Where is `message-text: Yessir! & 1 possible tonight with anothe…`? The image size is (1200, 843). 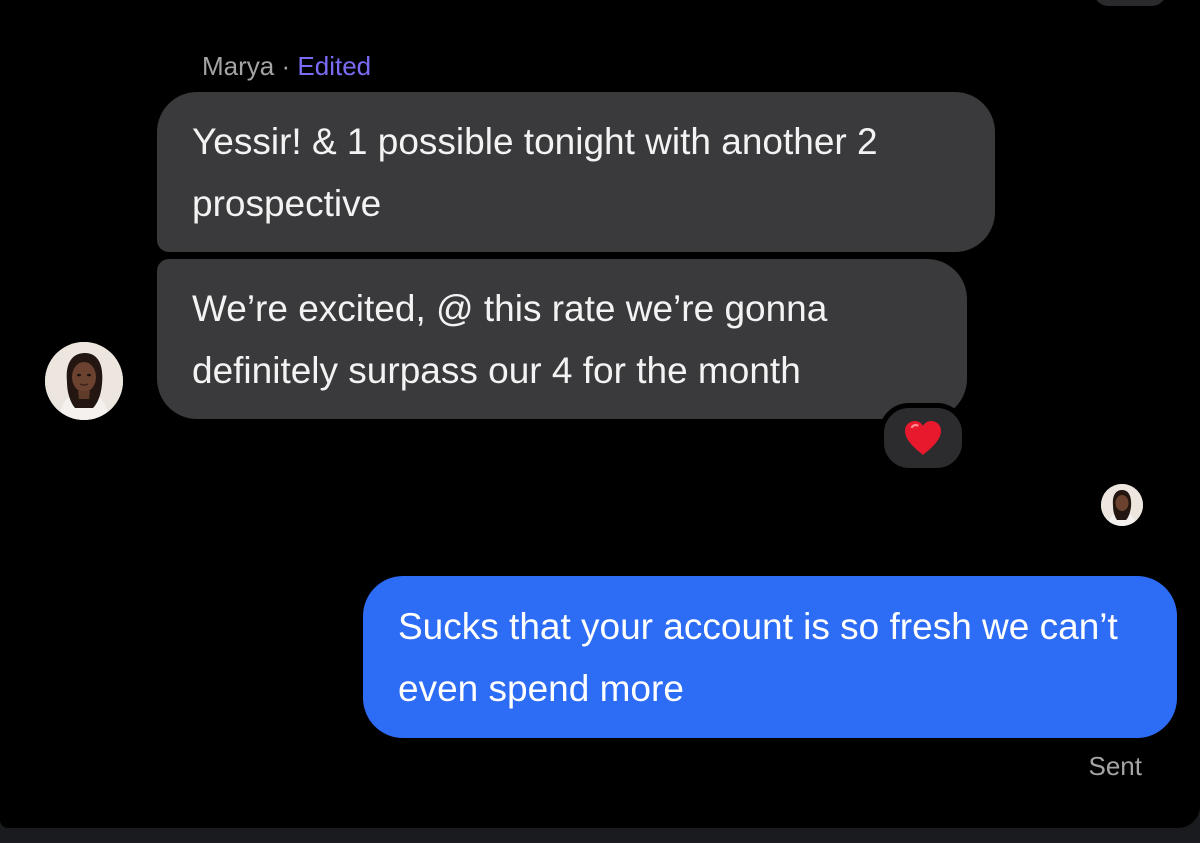 message-text: Yessir! & 1 possible tonight with anothe… is located at coordinates (535, 172).